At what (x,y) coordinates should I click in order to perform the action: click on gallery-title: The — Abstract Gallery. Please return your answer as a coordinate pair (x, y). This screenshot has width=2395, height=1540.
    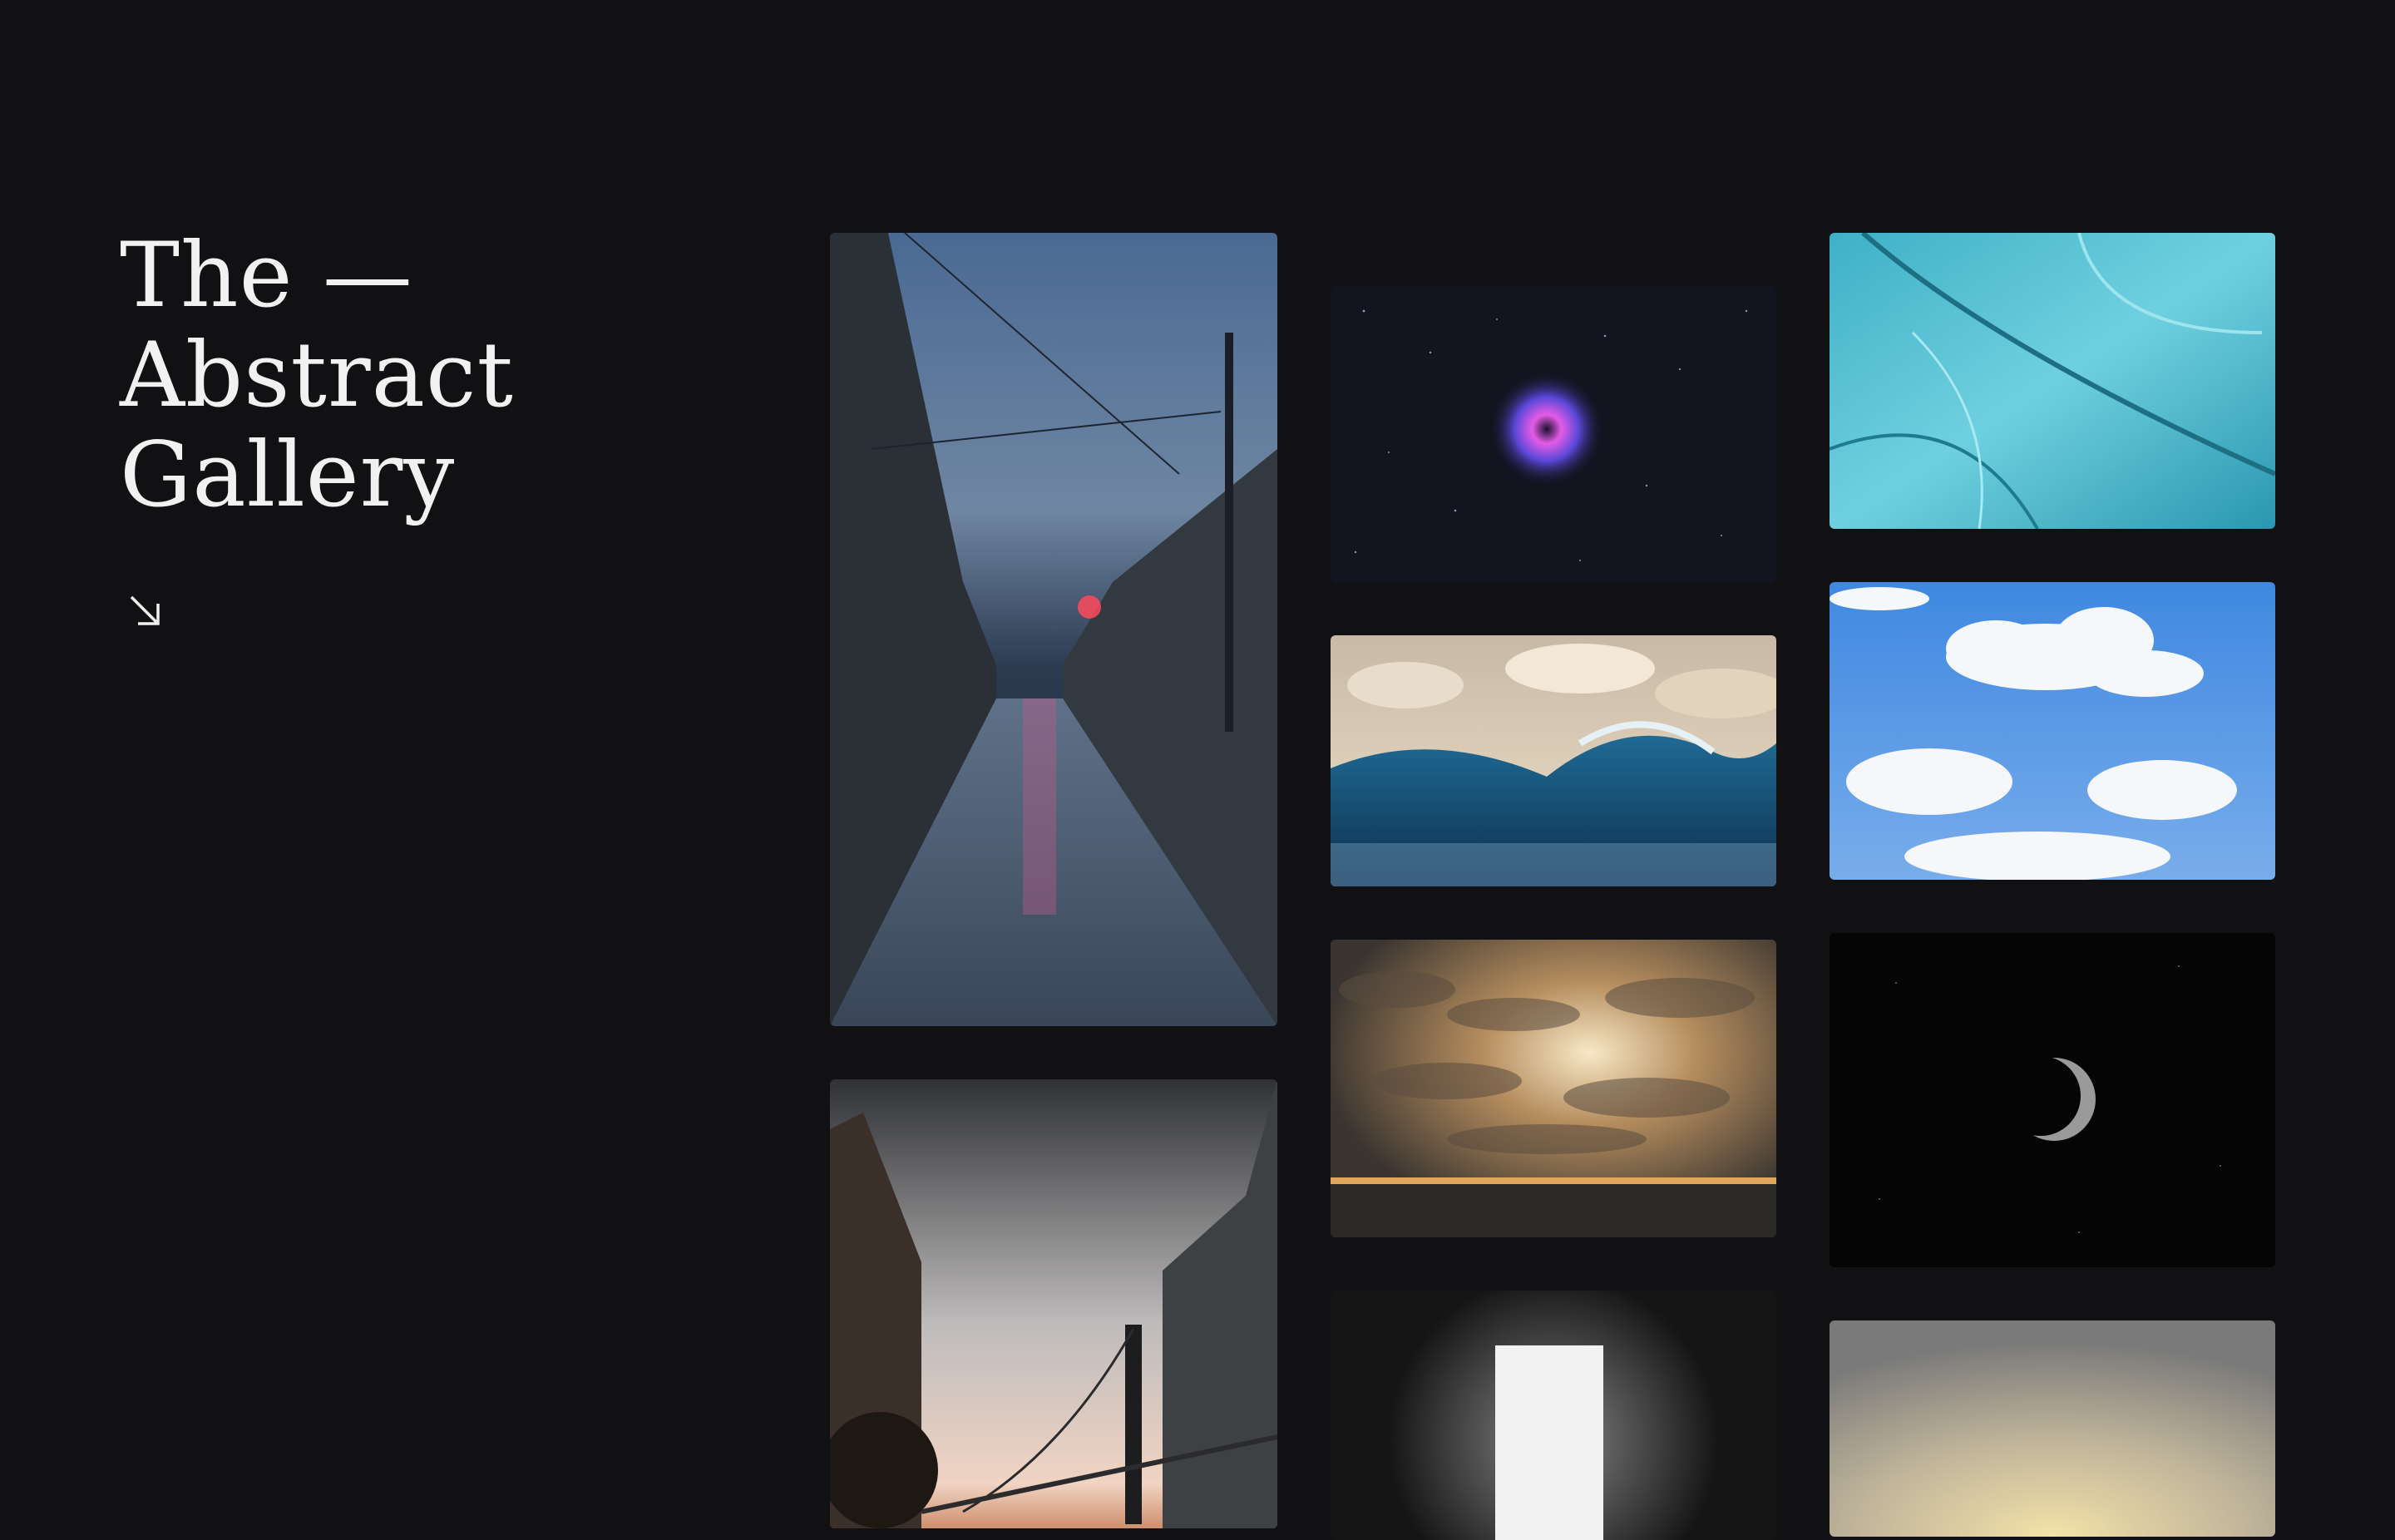
    Looking at the image, I should click on (411, 376).